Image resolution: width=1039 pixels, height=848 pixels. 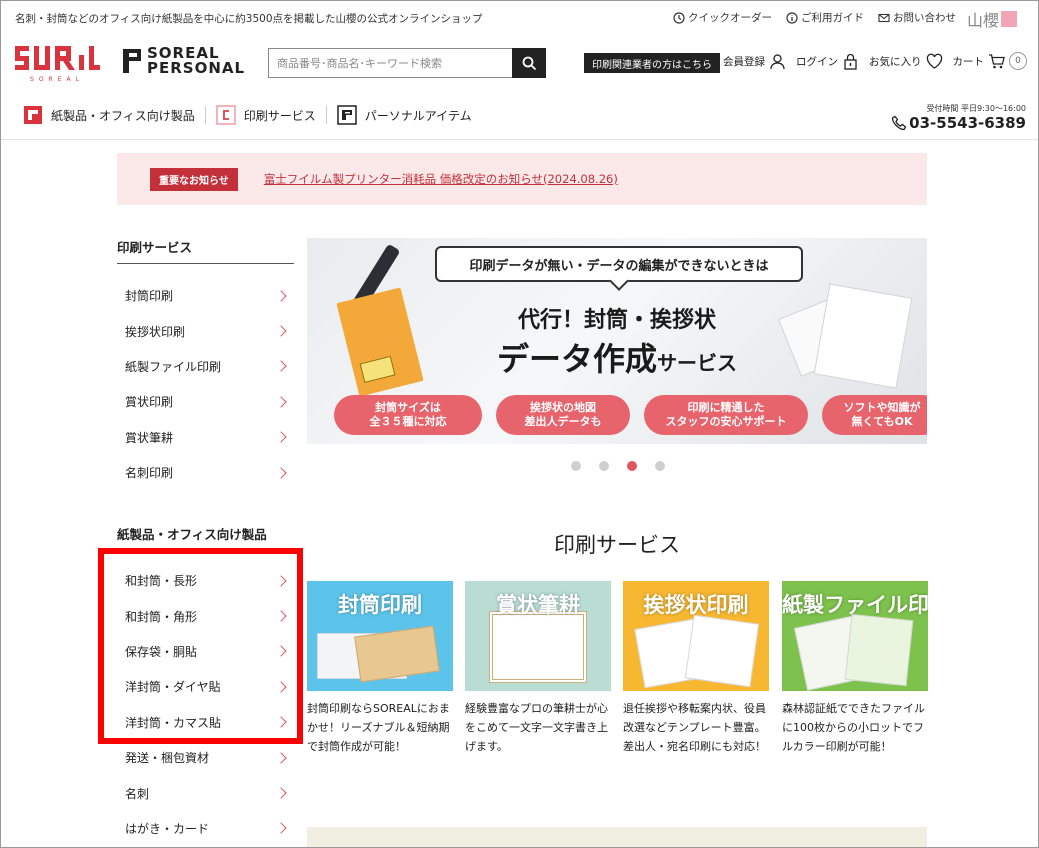 I want to click on nav-paper-products: 紙製品・オフィス向け製品, so click(x=114, y=115).